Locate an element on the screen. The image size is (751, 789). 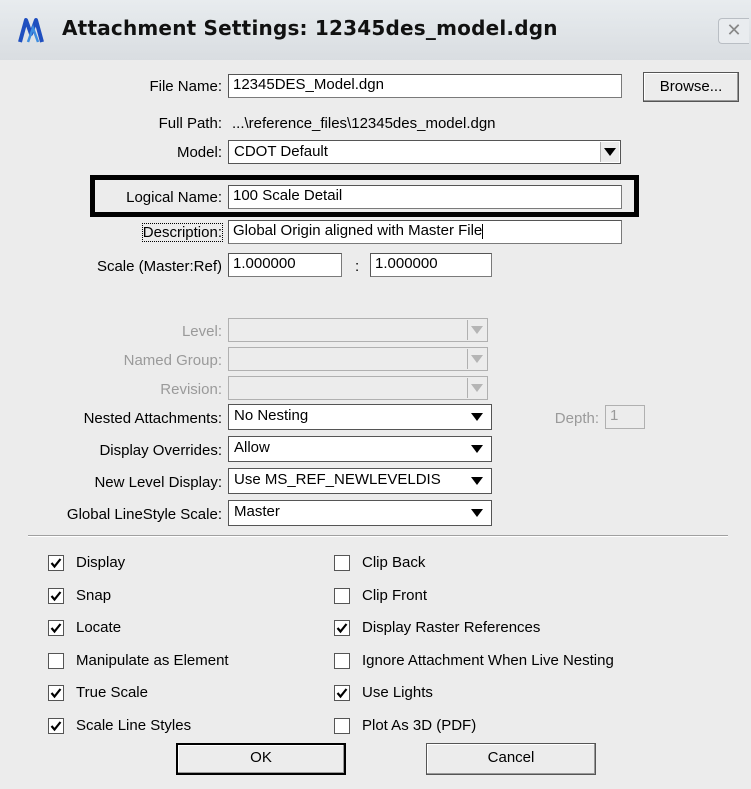
close-icon: ✕ is located at coordinates (733, 31).